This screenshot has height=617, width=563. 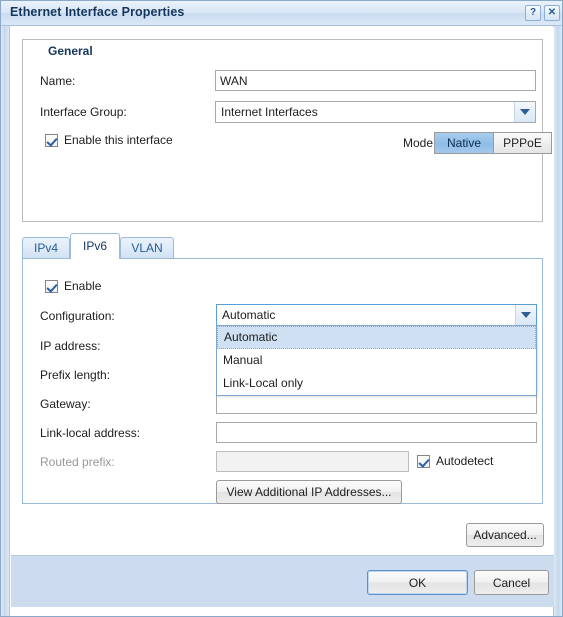 What do you see at coordinates (58, 81) in the screenshot?
I see `name-label: Name:` at bounding box center [58, 81].